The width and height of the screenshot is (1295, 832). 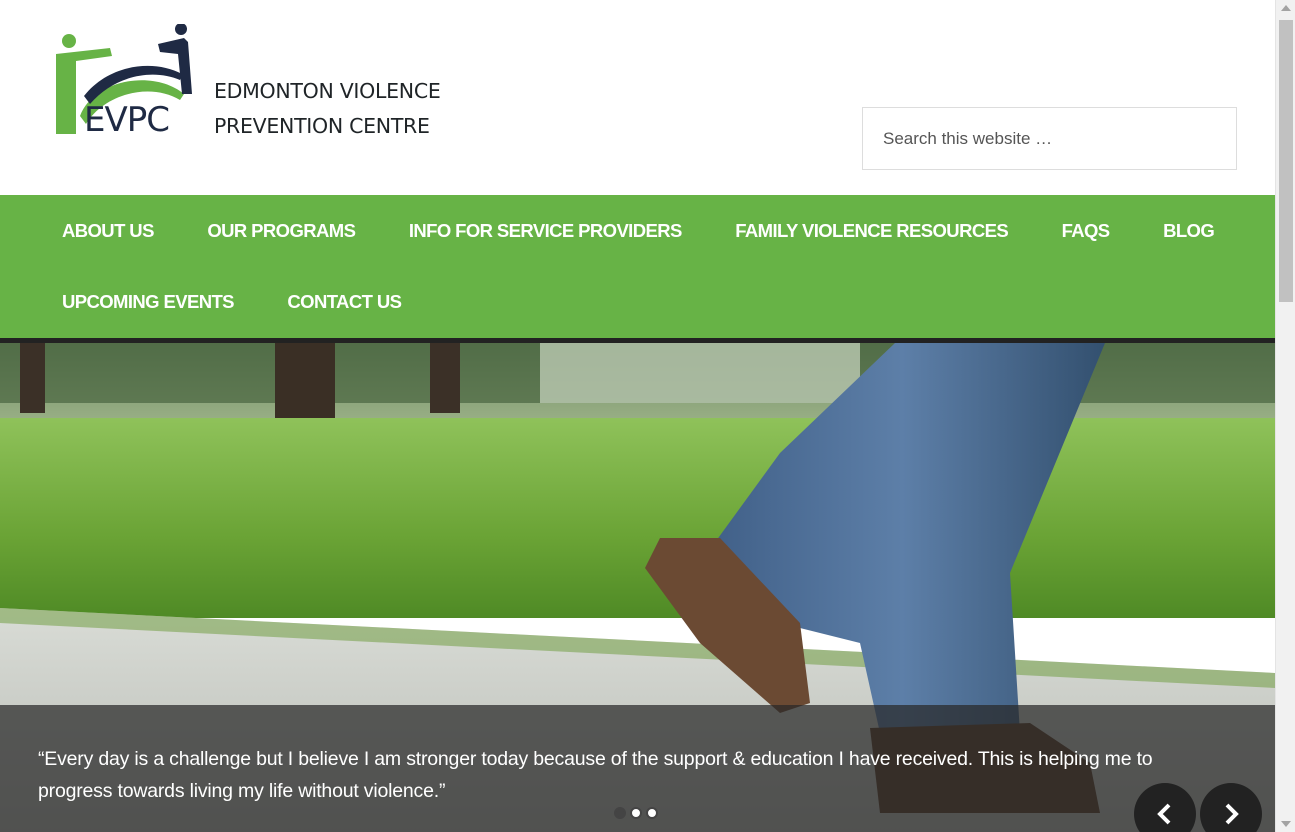 What do you see at coordinates (121, 230) in the screenshot?
I see `nav-item-about-us: ABOUT US` at bounding box center [121, 230].